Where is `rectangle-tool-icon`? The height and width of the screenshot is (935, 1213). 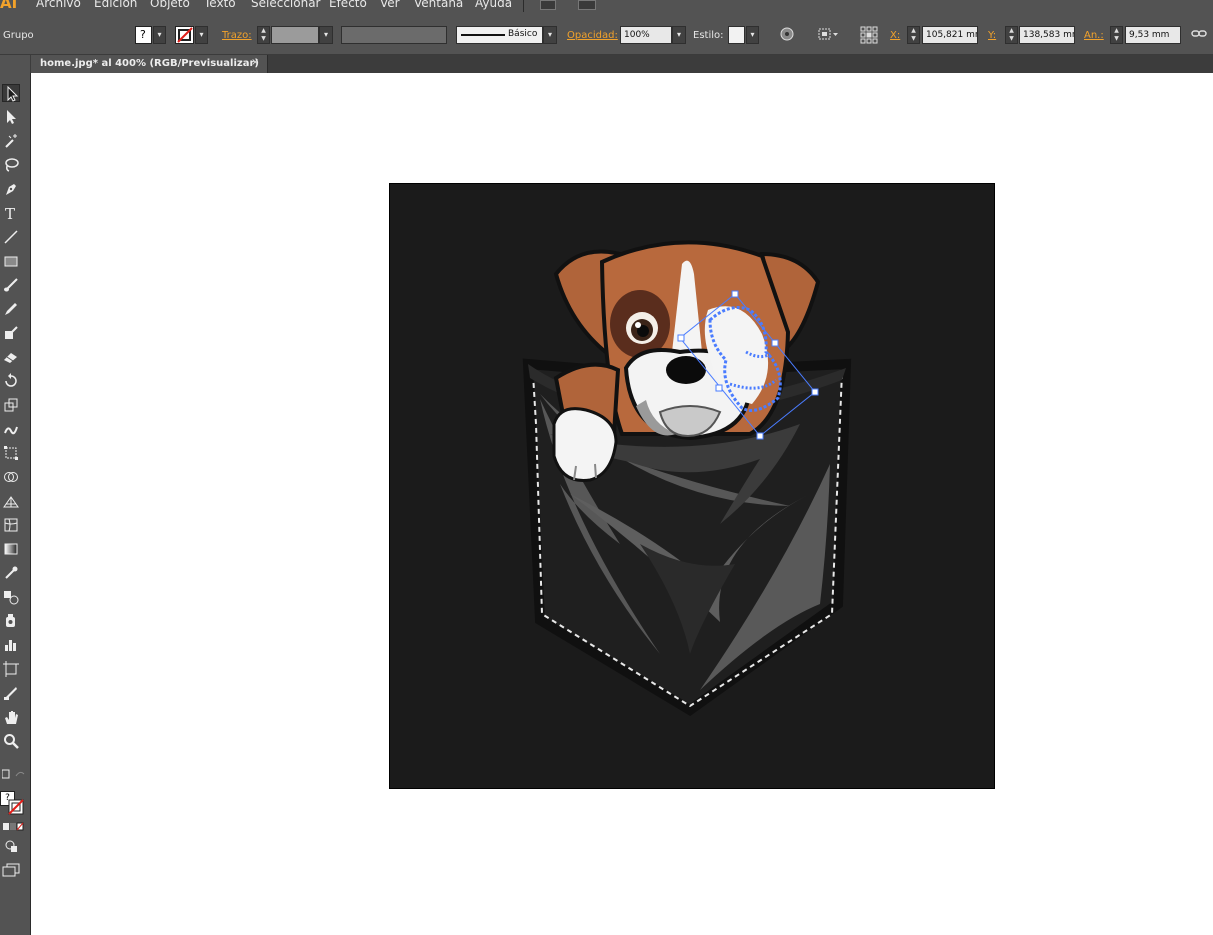 rectangle-tool-icon is located at coordinates (11, 261).